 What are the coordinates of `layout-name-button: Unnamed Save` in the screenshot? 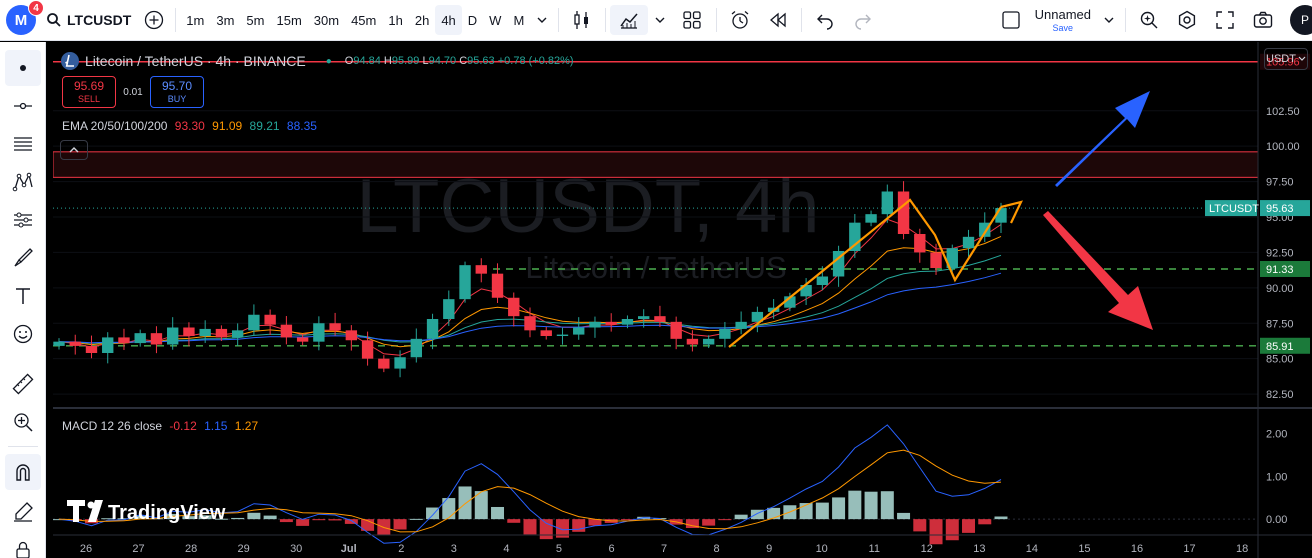 It's located at (1046, 20).